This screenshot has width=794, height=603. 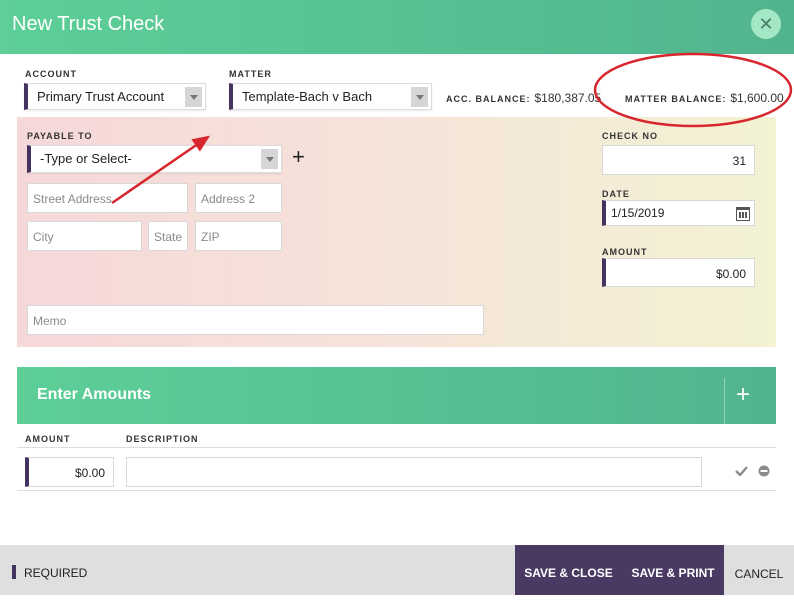 What do you see at coordinates (69, 472) in the screenshot?
I see `row-amount-input: $0.00` at bounding box center [69, 472].